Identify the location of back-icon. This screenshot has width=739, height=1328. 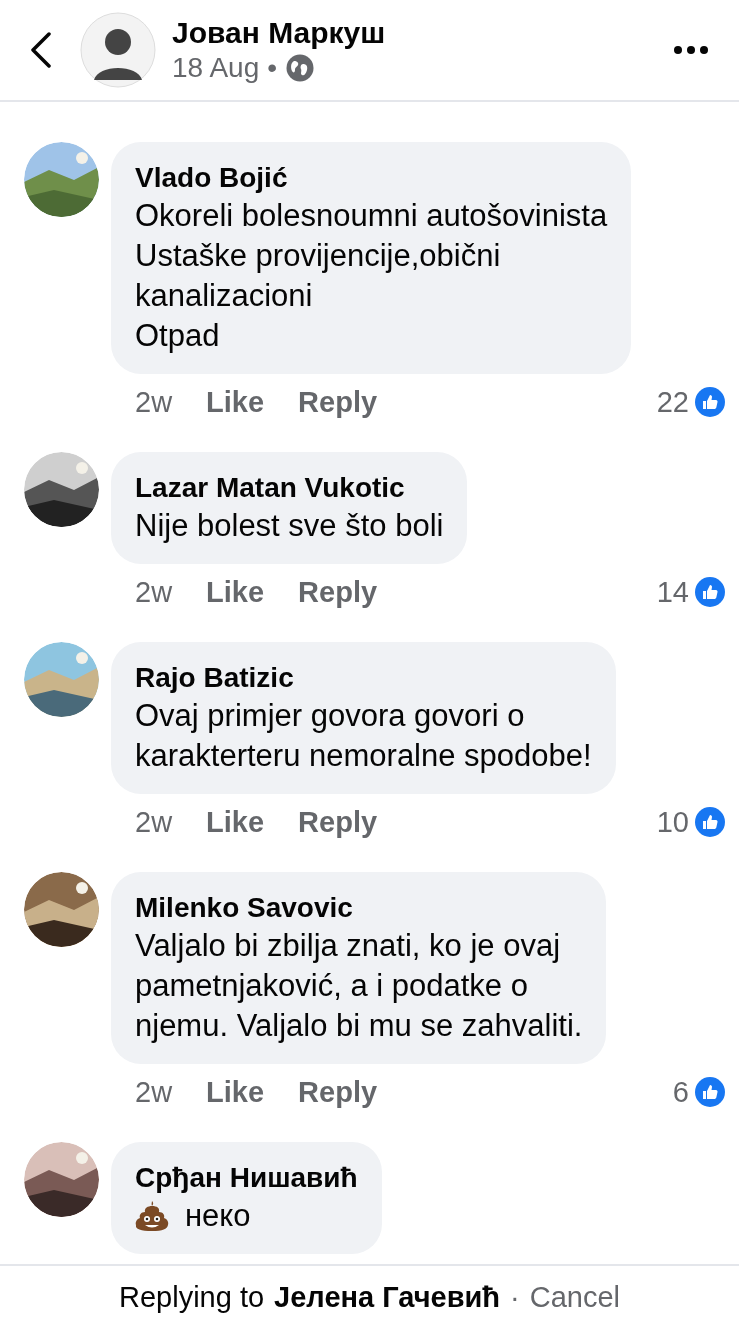
(41, 50).